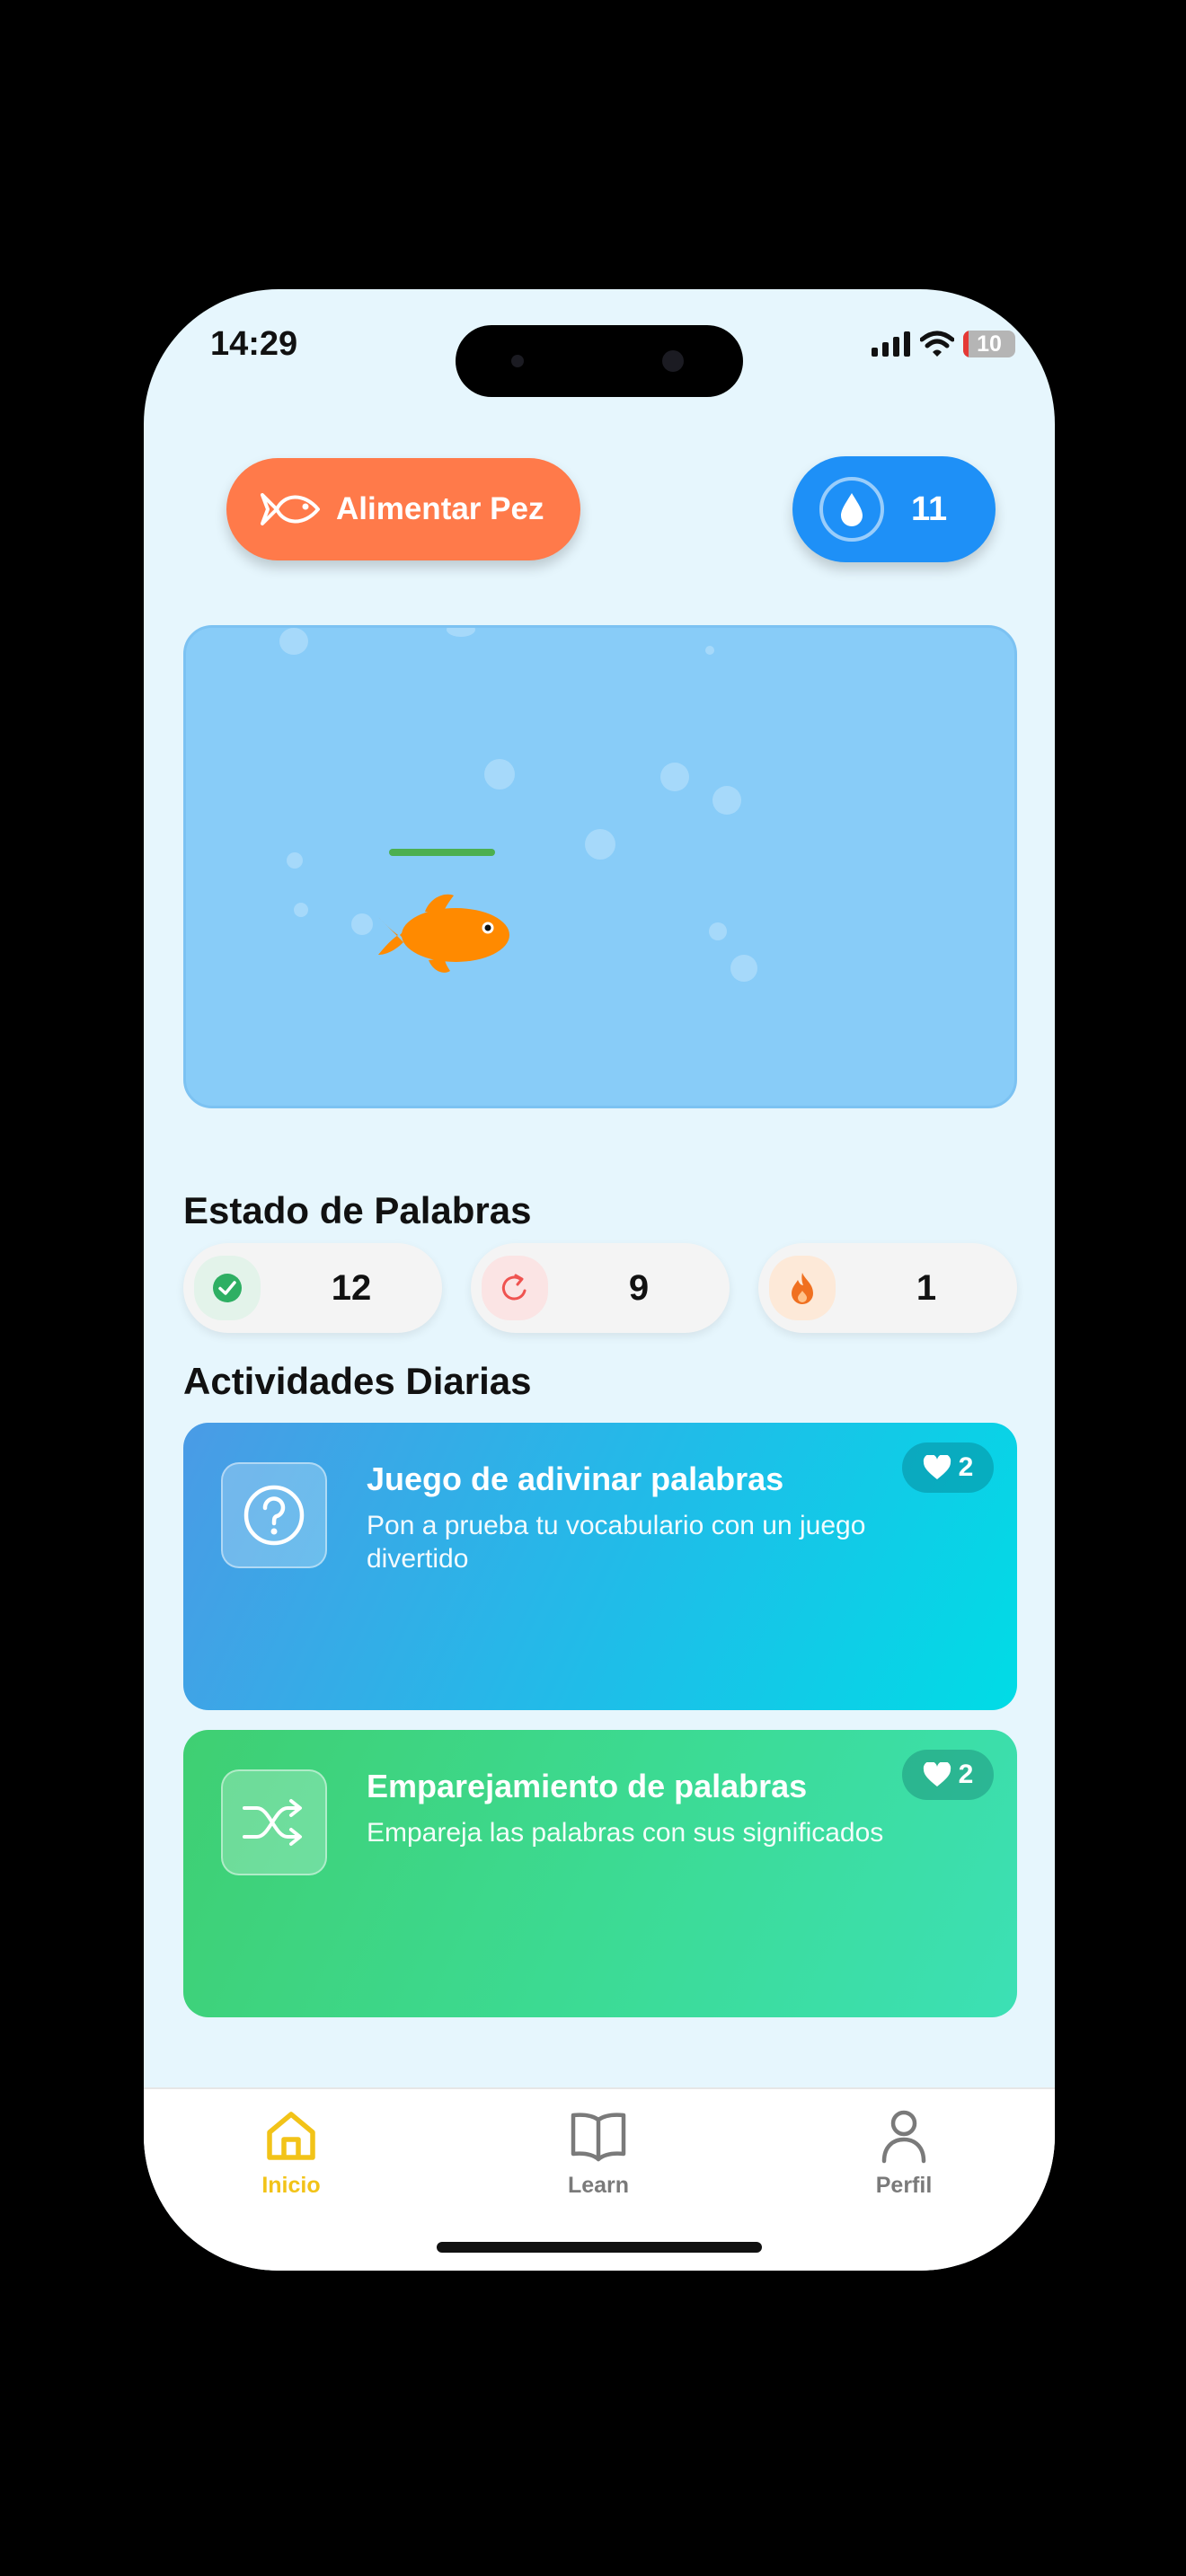  Describe the element at coordinates (600, 866) in the screenshot. I see `aquarium` at that location.